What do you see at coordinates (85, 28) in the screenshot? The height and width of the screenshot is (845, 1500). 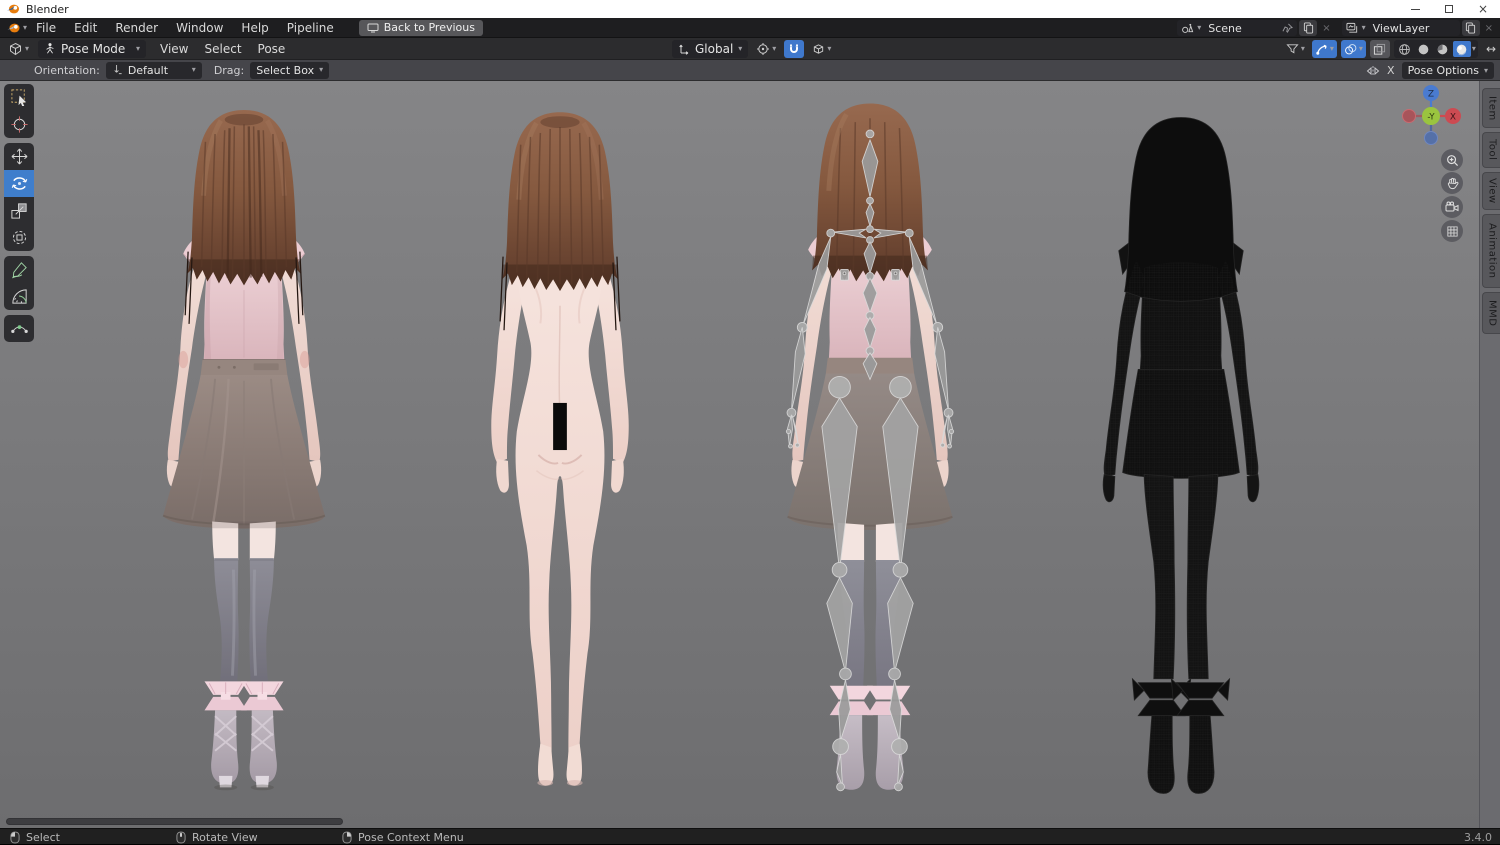 I see `menu-edit: Edit` at bounding box center [85, 28].